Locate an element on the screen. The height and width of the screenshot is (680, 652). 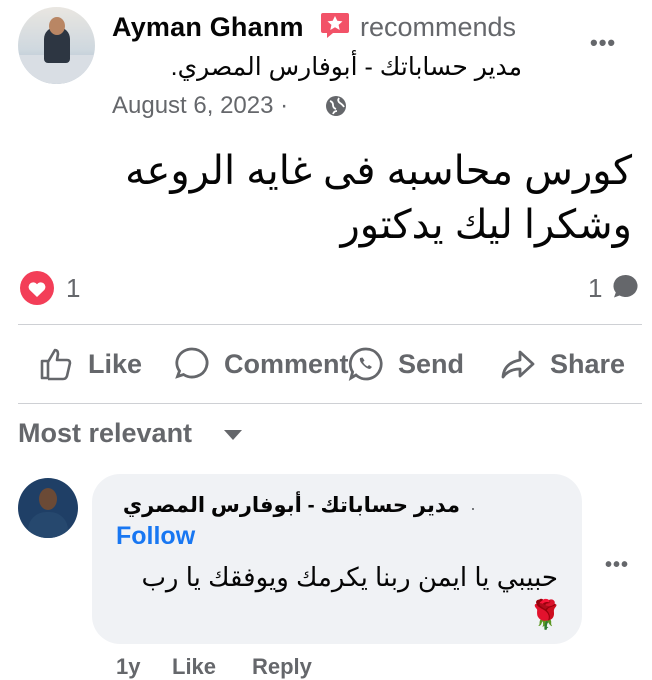
send-label: Send is located at coordinates (431, 363).